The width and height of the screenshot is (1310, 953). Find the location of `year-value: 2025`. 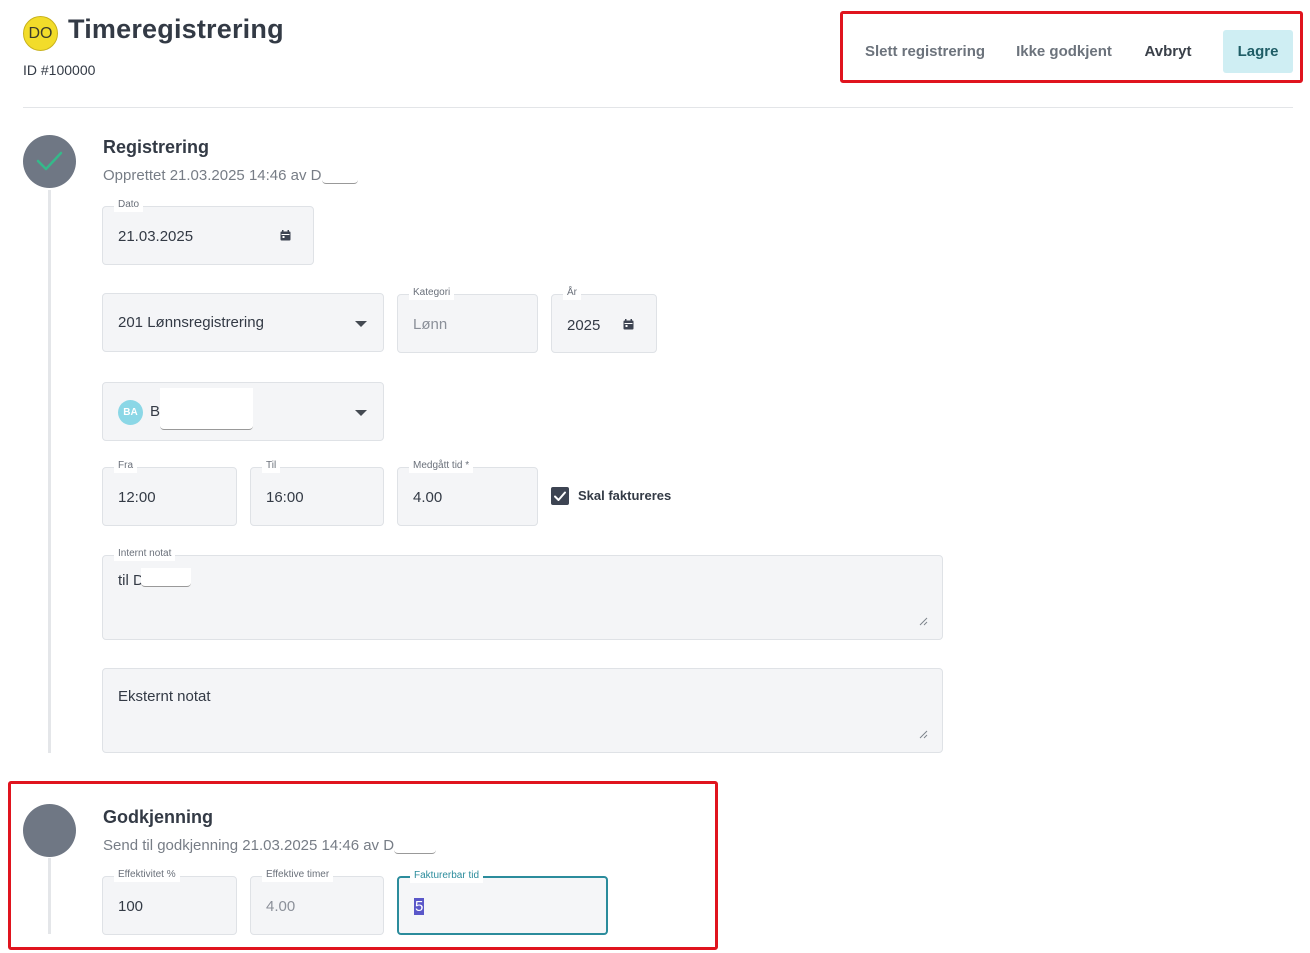

year-value: 2025 is located at coordinates (584, 325).